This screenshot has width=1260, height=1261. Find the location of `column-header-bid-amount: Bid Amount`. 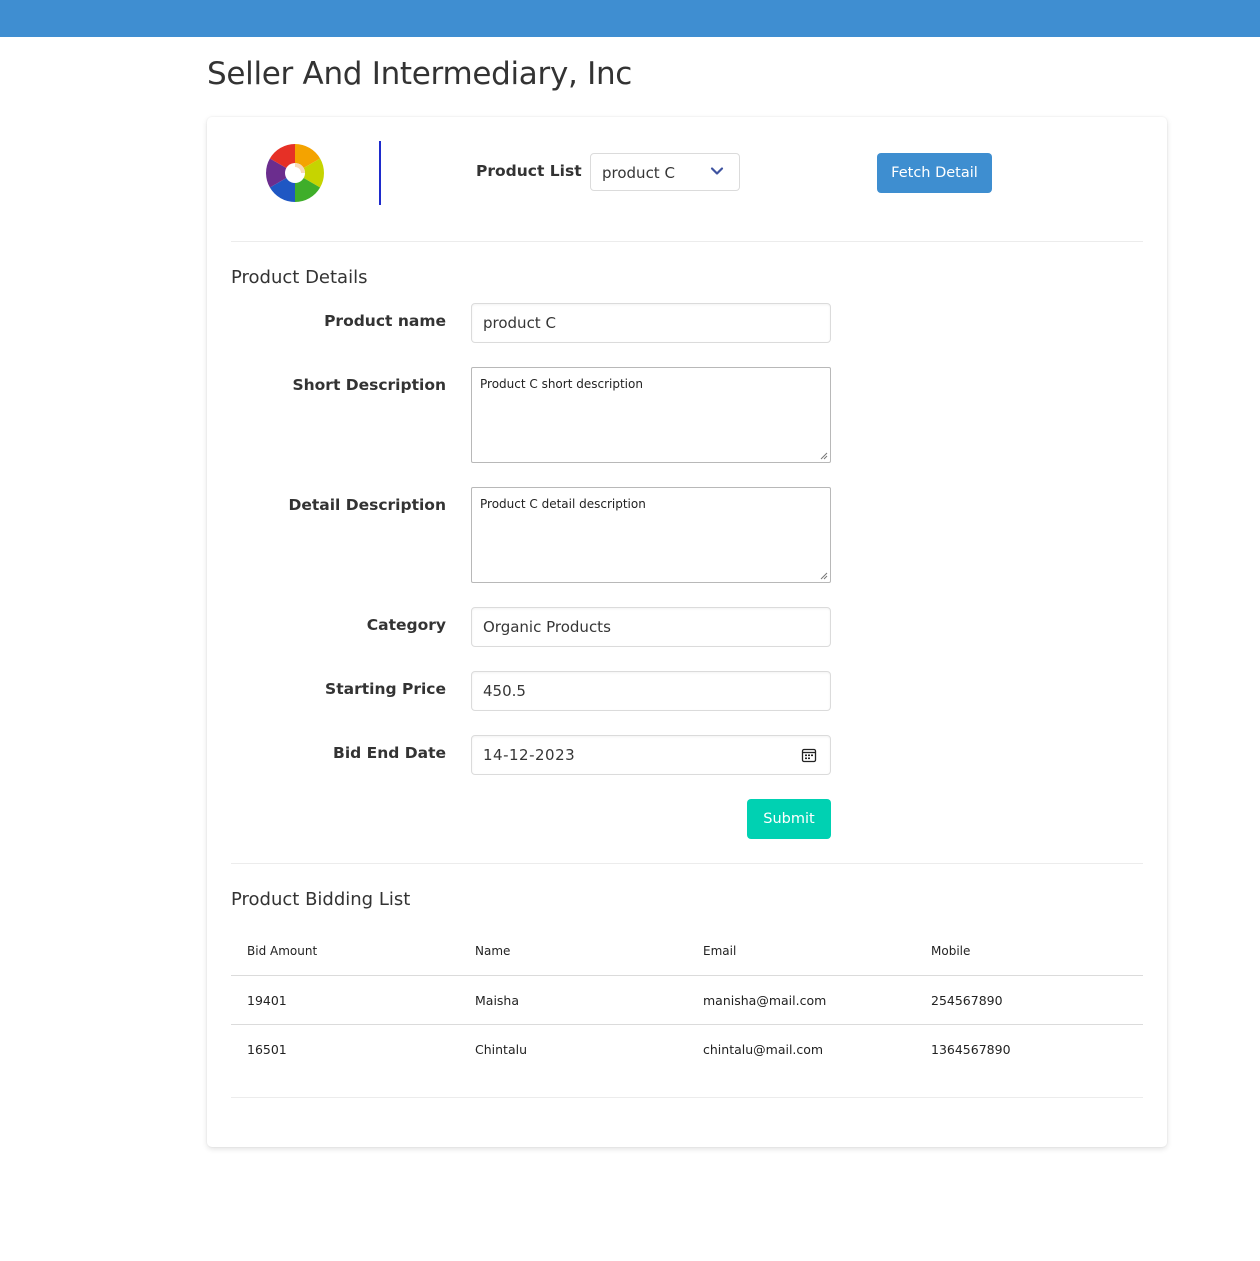

column-header-bid-amount: Bid Amount is located at coordinates (345, 951).